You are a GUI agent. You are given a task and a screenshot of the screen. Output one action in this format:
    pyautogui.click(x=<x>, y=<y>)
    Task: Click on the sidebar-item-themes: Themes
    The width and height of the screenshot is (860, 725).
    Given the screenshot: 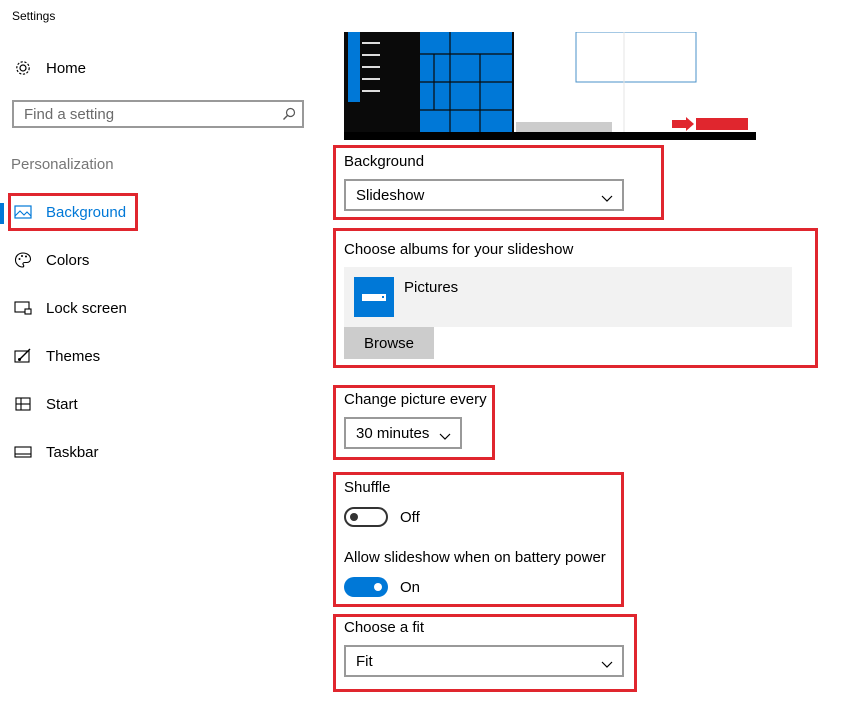 What is the action you would take?
    pyautogui.click(x=57, y=356)
    